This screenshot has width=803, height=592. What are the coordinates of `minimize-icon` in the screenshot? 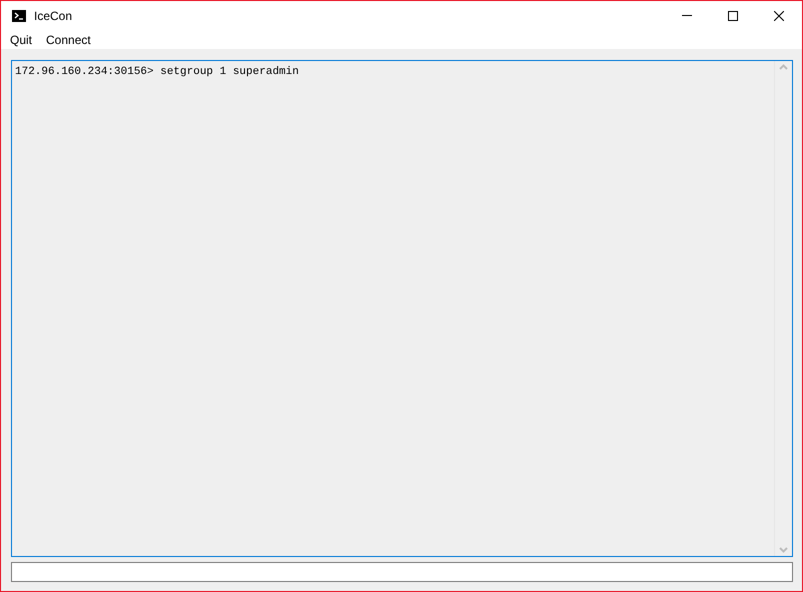 It's located at (687, 15).